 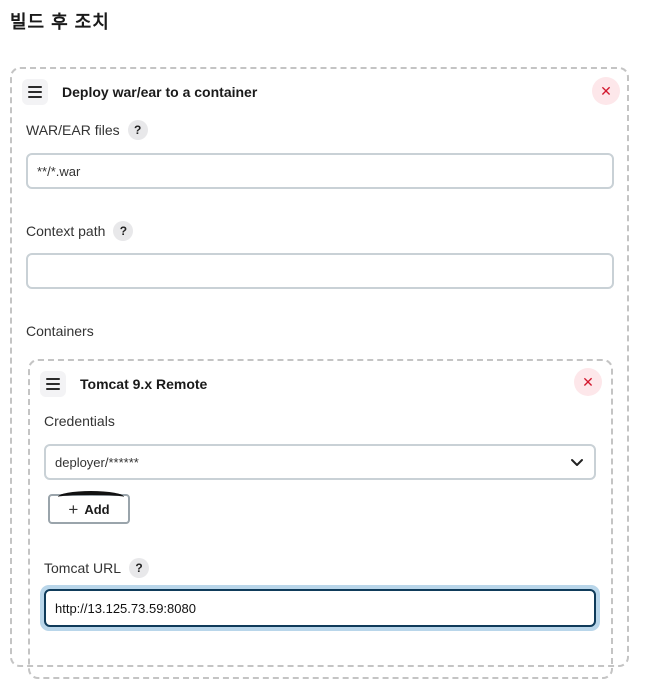 I want to click on add-credentials-button: + Add, so click(x=89, y=507).